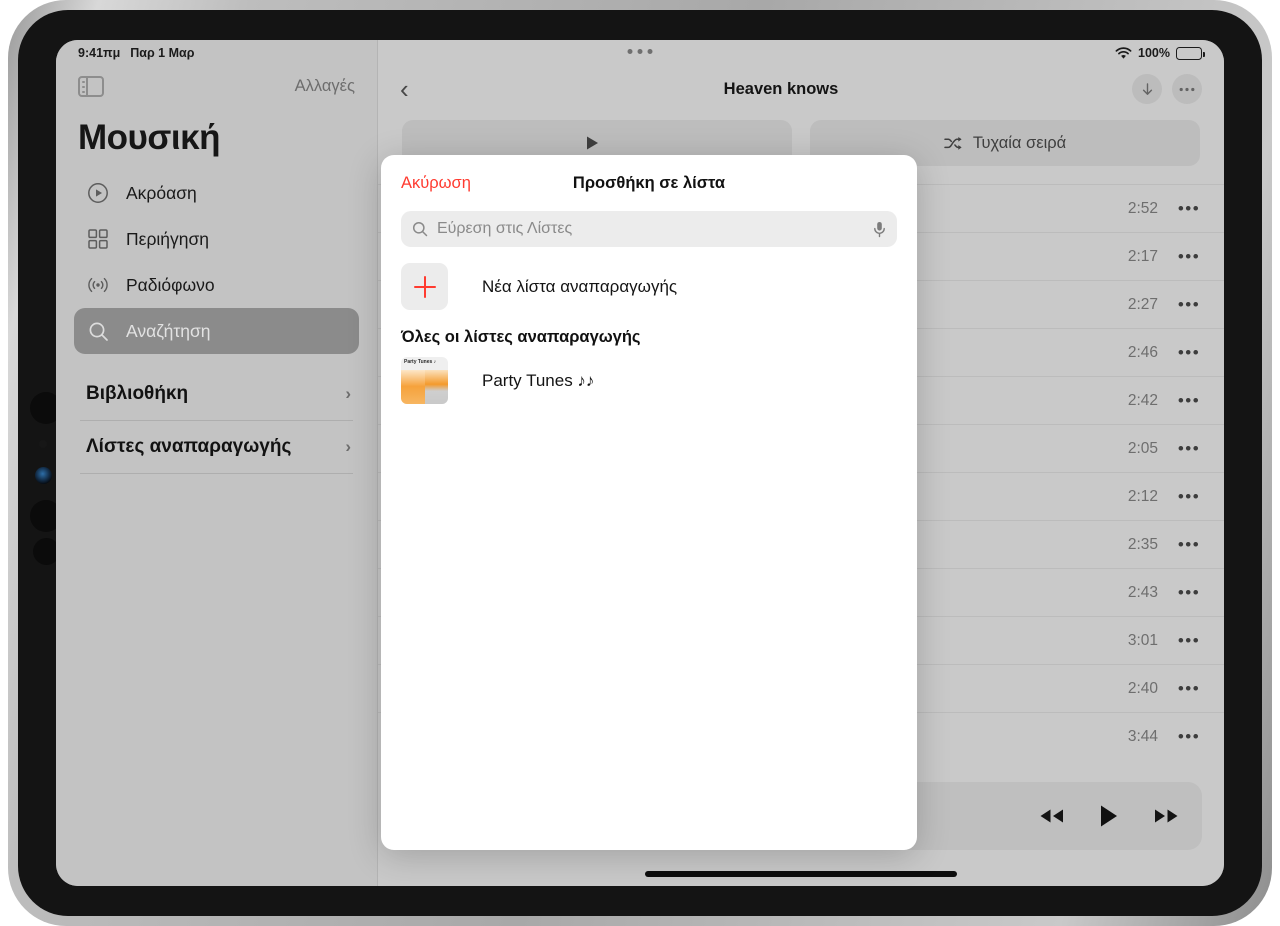 The height and width of the screenshot is (926, 1280). Describe the element at coordinates (649, 380) in the screenshot. I see `list-item: Party Tunes ♪ Party Tunes ♪♪` at that location.